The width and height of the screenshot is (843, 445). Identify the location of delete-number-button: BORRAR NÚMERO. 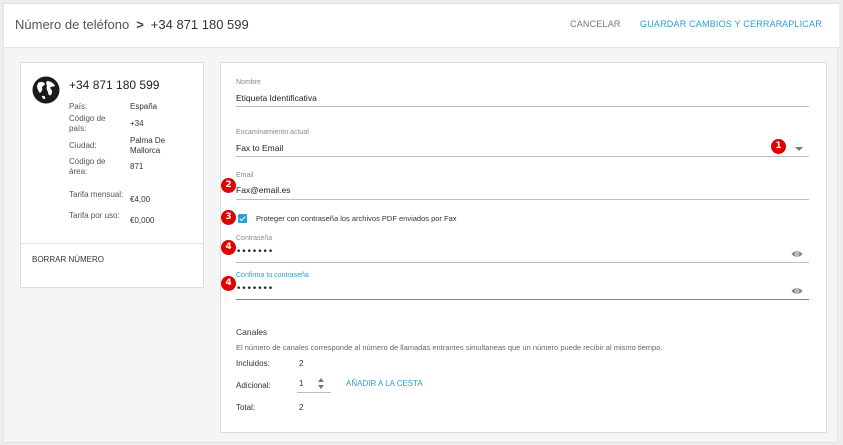
(68, 259).